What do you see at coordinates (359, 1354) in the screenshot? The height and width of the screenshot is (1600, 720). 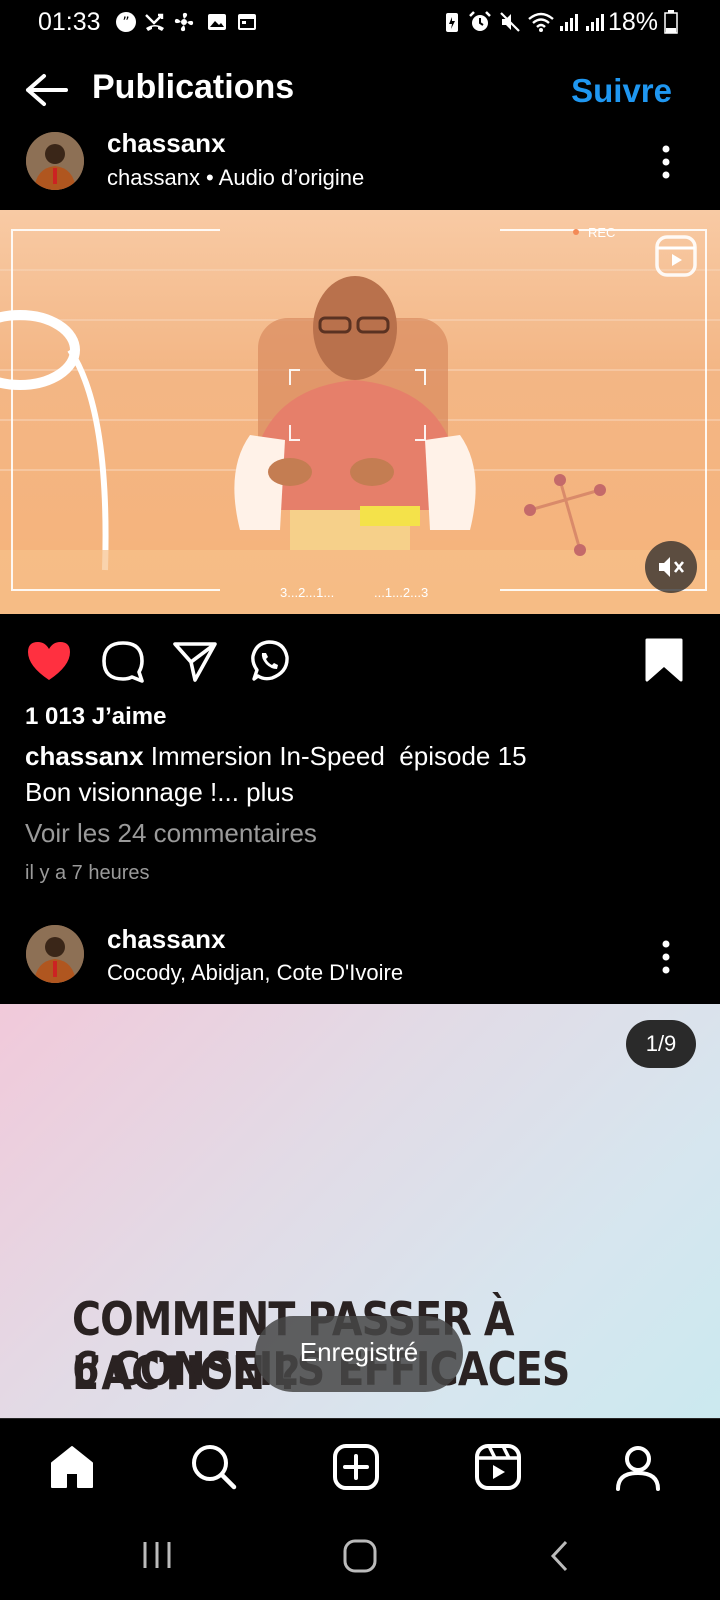 I see `saved-toast: Enregistré` at bounding box center [359, 1354].